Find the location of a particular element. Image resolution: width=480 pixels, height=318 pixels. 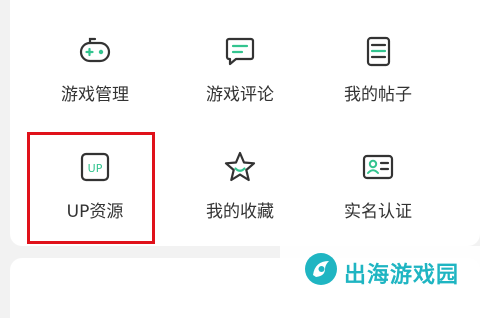

up-resource-icon: UP is located at coordinates (95, 167).